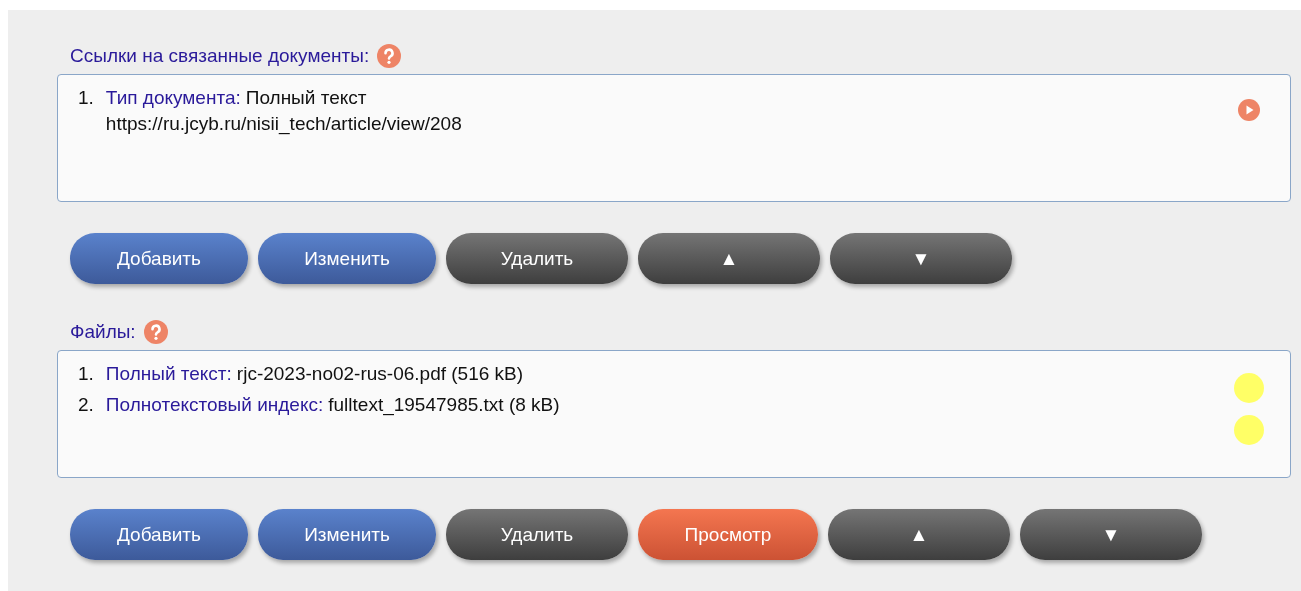 The height and width of the screenshot is (591, 1301). Describe the element at coordinates (220, 56) in the screenshot. I see `section-label: Ссылки на связанные документы:` at that location.